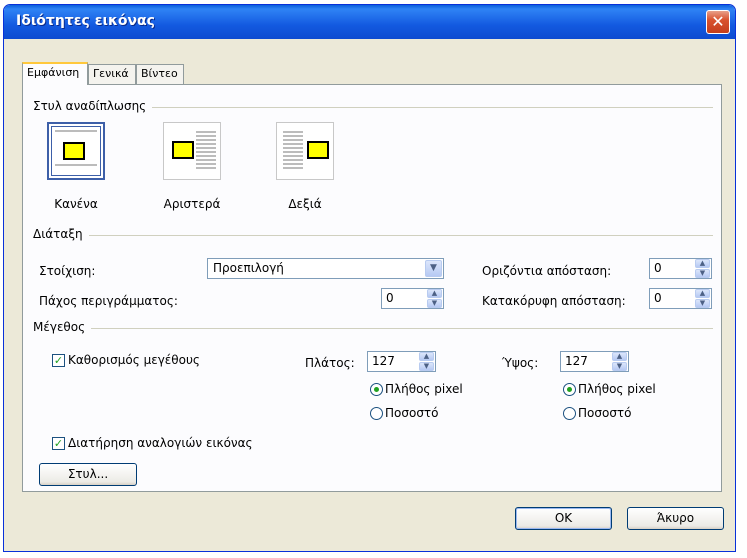 Image resolution: width=747 pixels, height=558 pixels. What do you see at coordinates (76, 204) in the screenshot?
I see `wrap-none-label: Κανένα` at bounding box center [76, 204].